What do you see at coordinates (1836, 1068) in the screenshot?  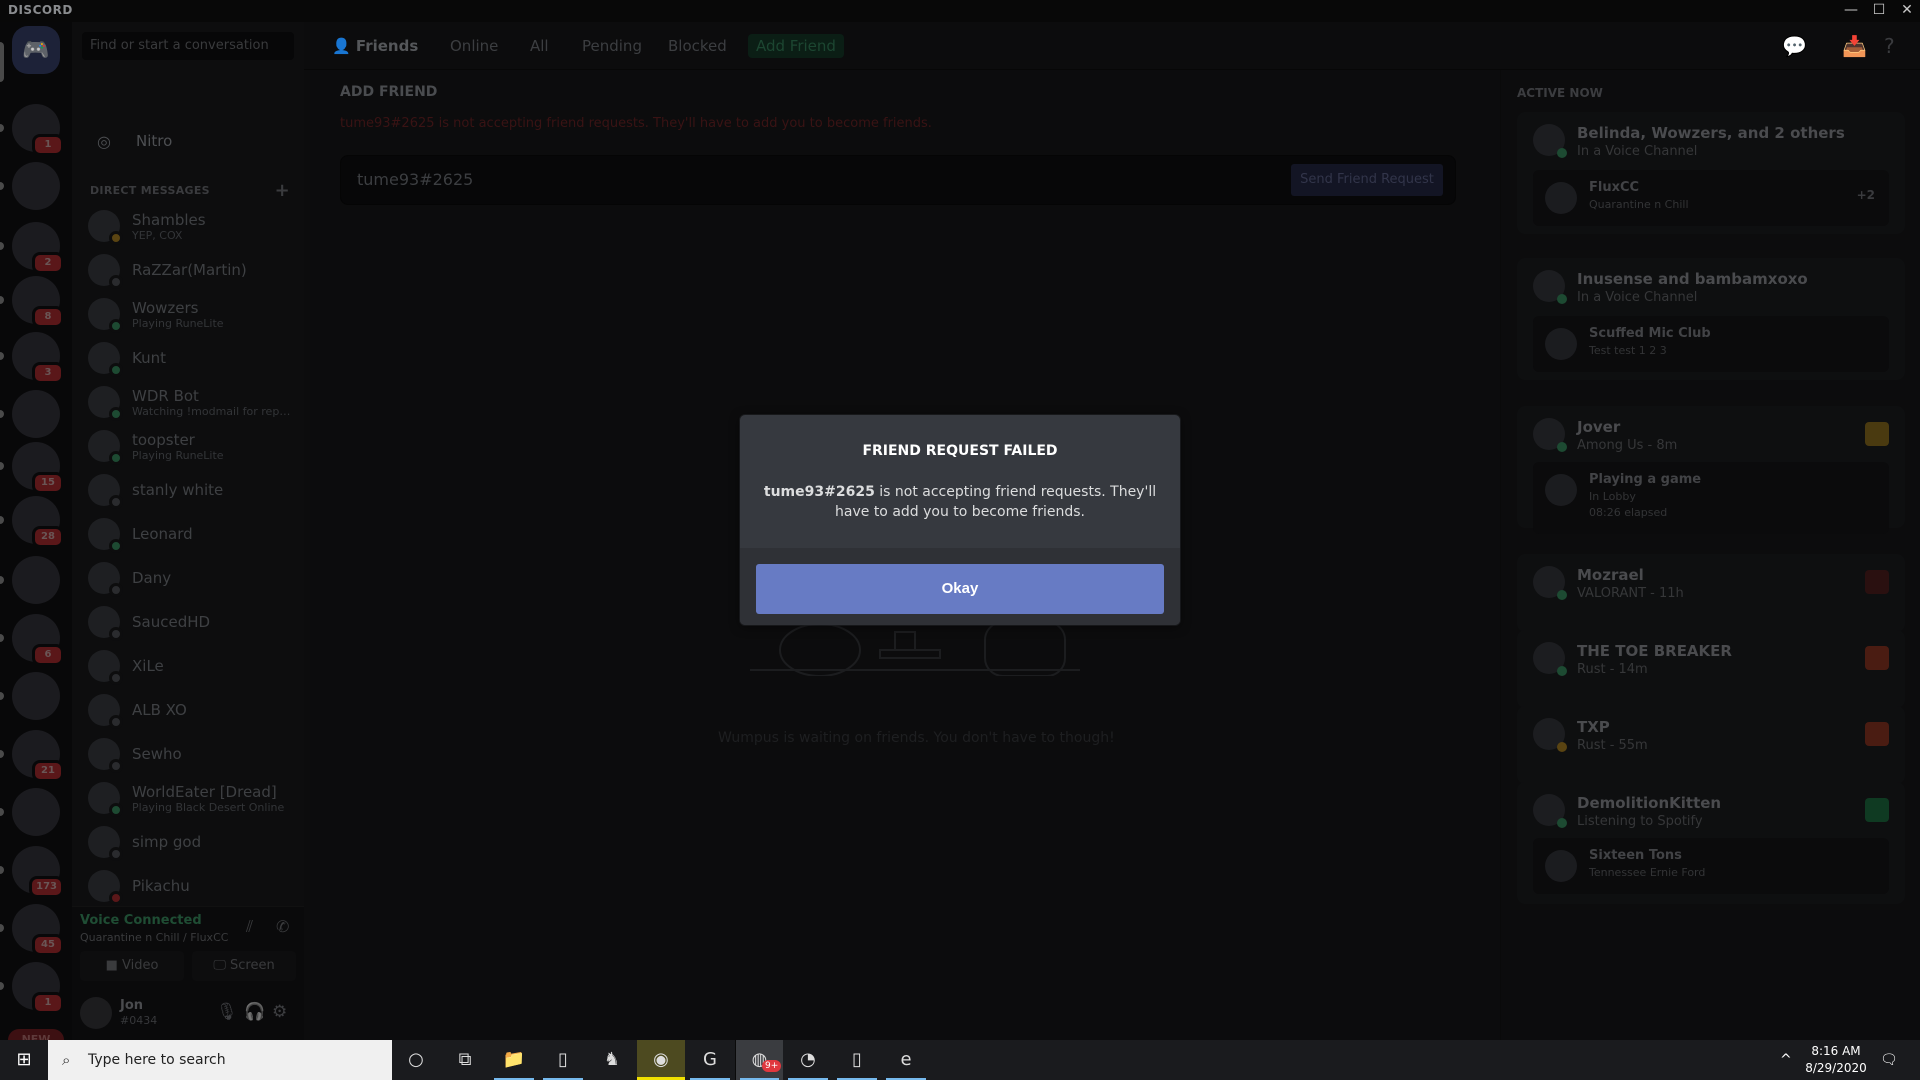 I see `clock-date: 8/29/2020` at bounding box center [1836, 1068].